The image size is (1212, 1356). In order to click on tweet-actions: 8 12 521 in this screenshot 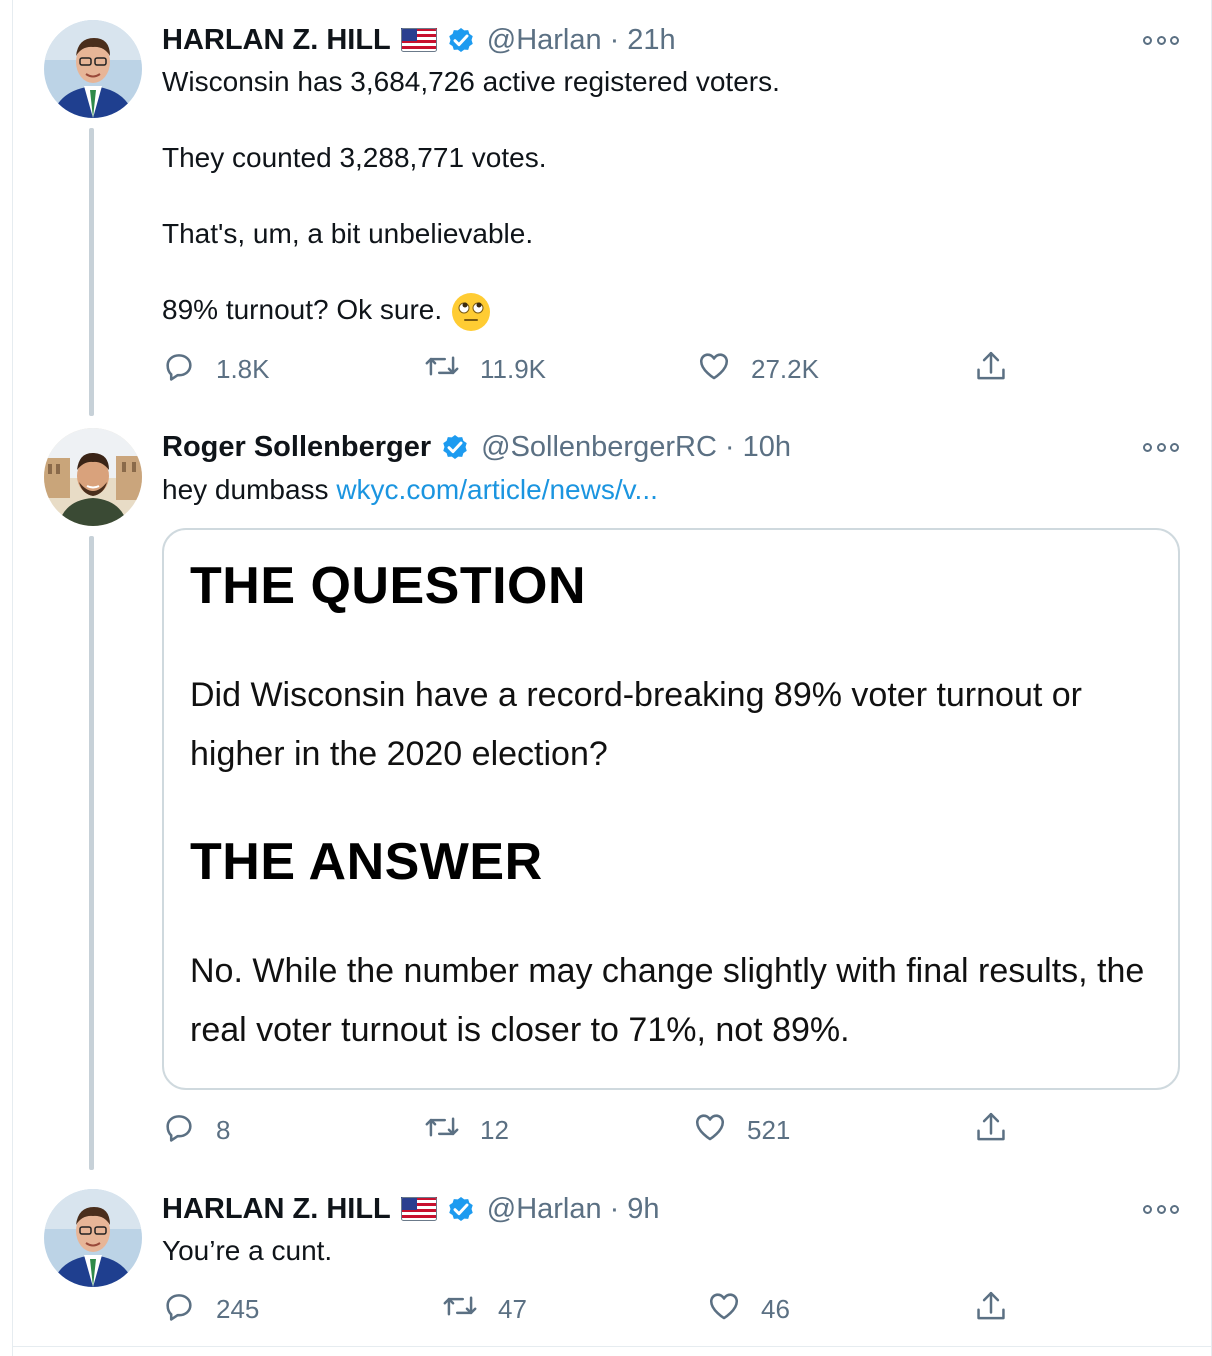, I will do `click(606, 1130)`.